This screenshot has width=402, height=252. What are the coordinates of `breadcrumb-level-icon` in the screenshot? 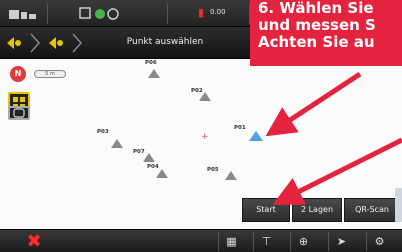 It's located at (55, 43).